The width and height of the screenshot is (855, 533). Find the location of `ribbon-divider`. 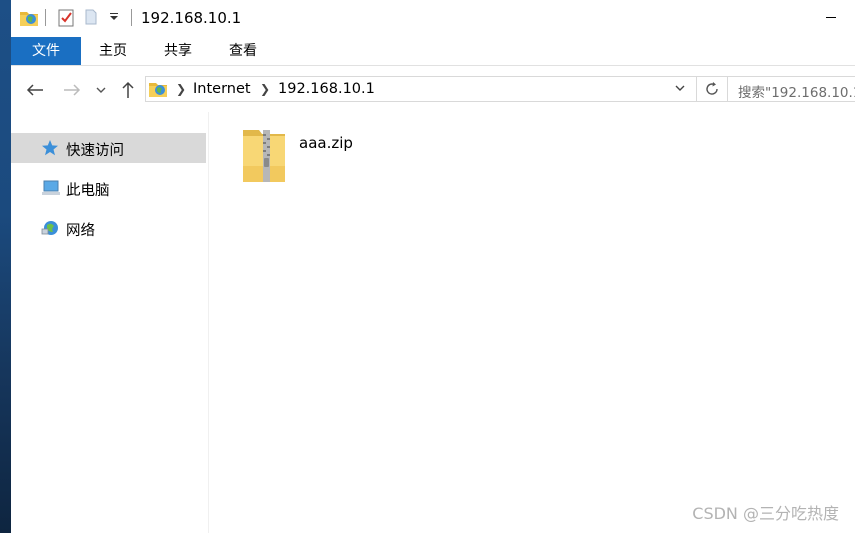

ribbon-divider is located at coordinates (433, 65).